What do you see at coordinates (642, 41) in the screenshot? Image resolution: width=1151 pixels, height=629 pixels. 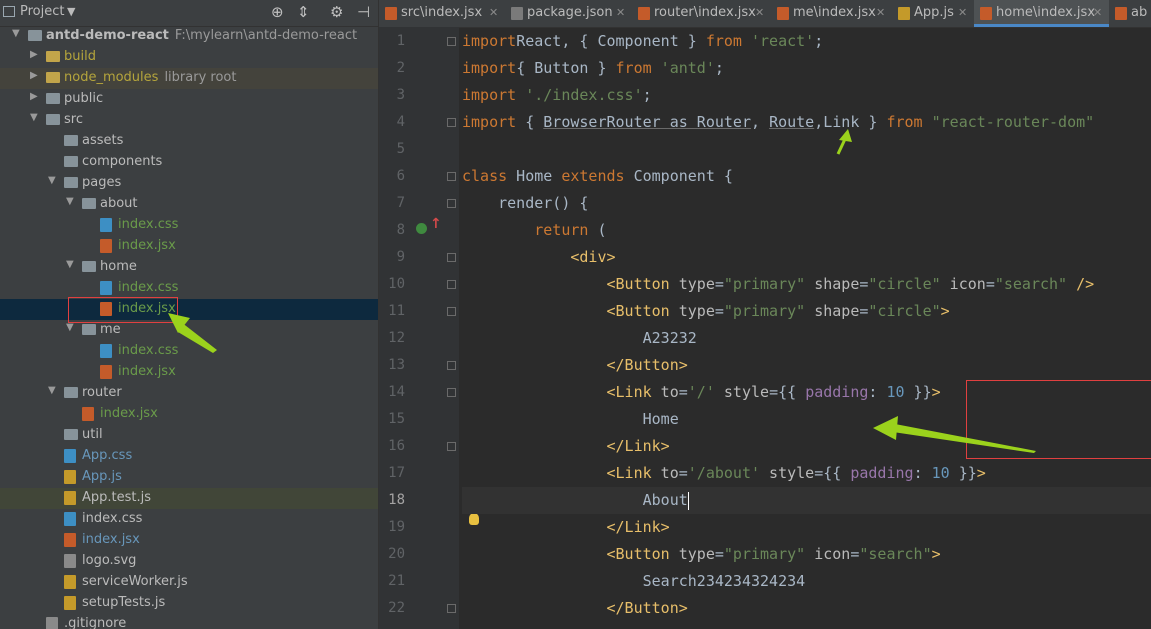 I see `code-line: importReact, { Component } from 'react';` at bounding box center [642, 41].